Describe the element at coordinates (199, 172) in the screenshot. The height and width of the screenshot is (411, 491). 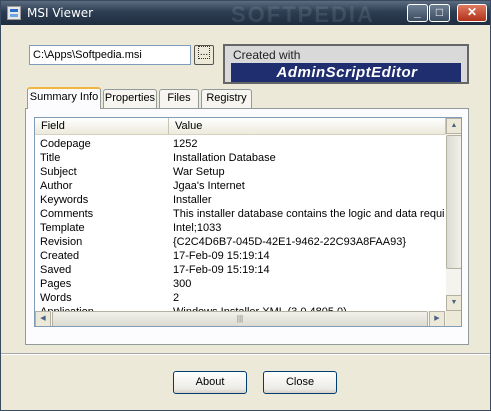
I see `row-value: War Setup` at that location.